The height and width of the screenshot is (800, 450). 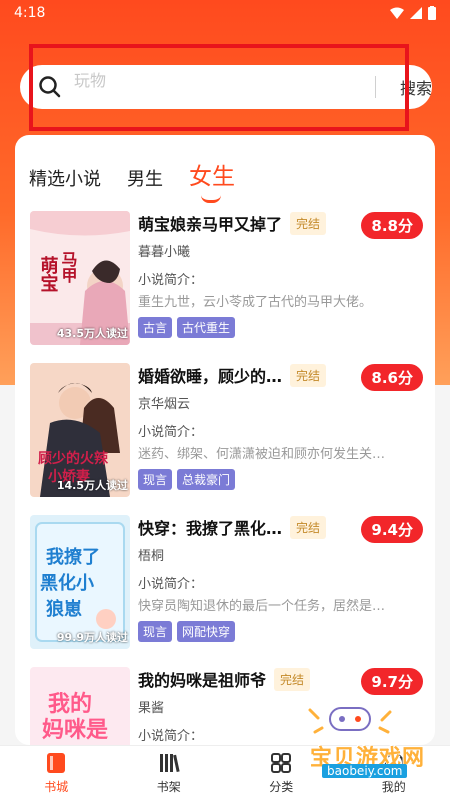 What do you see at coordinates (92, 333) in the screenshot?
I see `read-count: 43.5万人读过` at bounding box center [92, 333].